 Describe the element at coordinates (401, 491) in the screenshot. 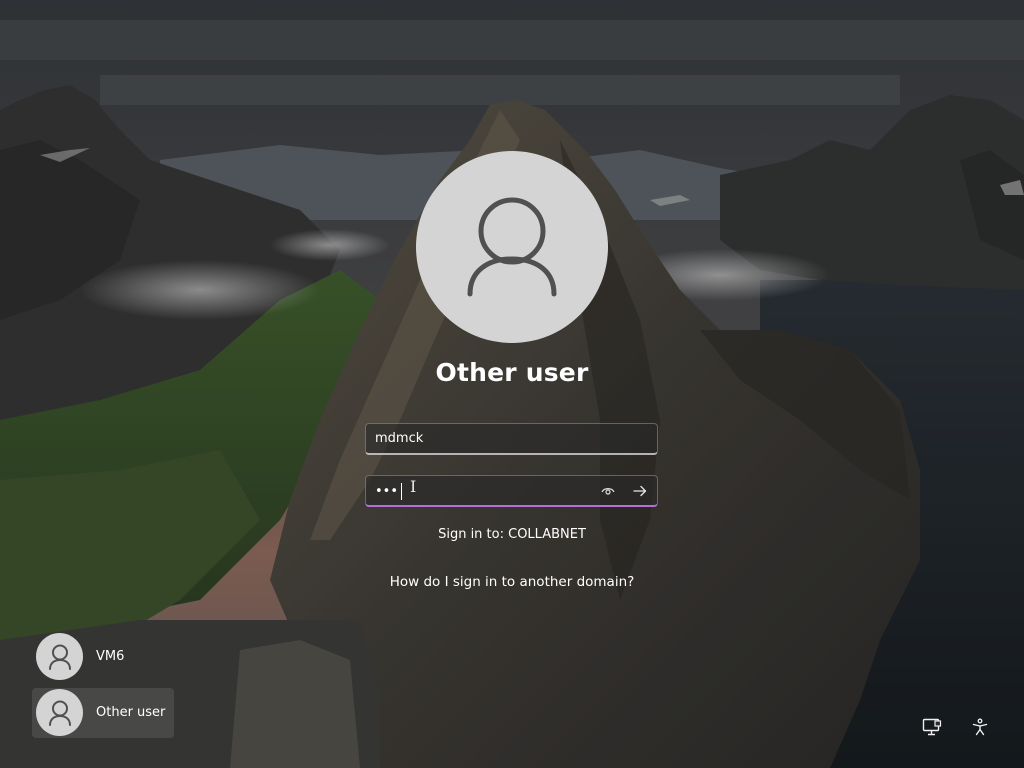

I see `text-caret` at that location.